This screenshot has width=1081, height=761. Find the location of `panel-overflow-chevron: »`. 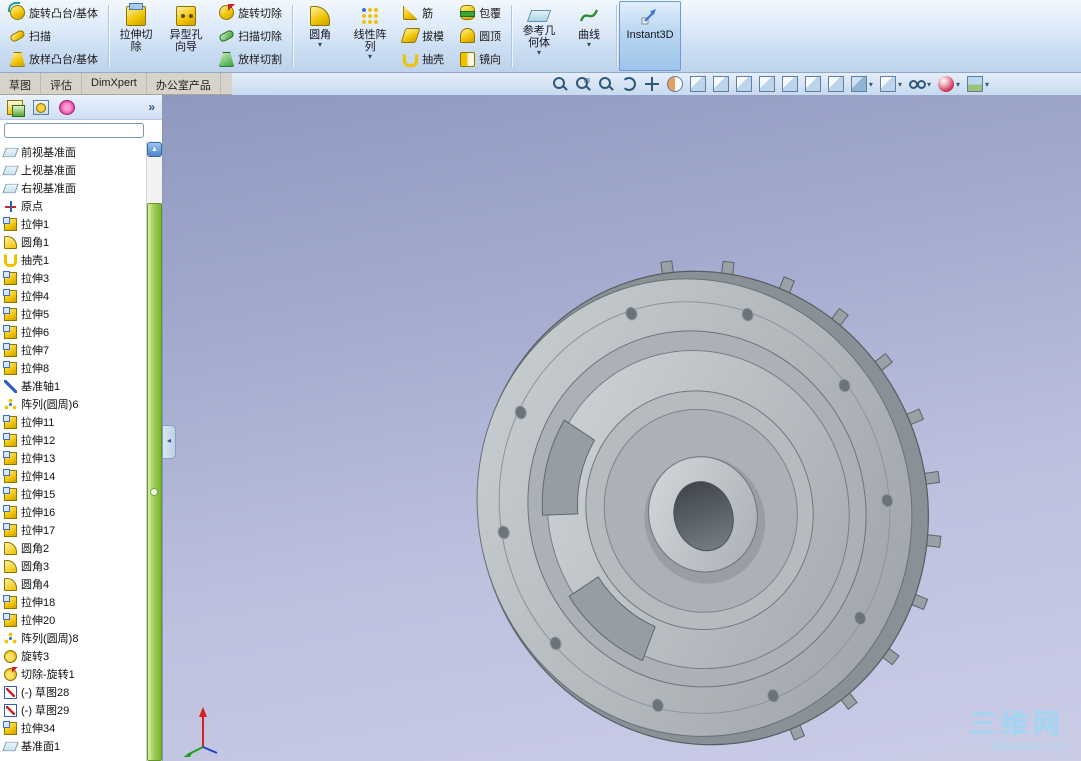

panel-overflow-chevron: » is located at coordinates (151, 107).